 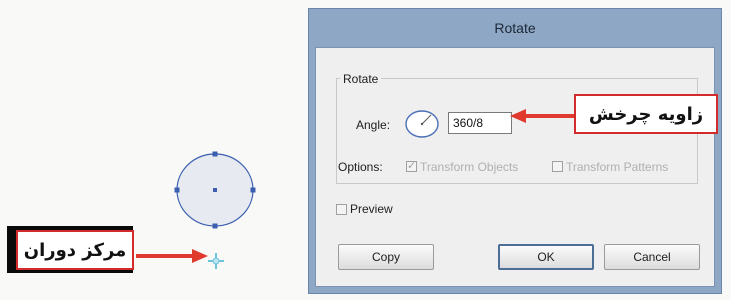 I want to click on transform-patterns-label: Transform Patterns, so click(x=617, y=167).